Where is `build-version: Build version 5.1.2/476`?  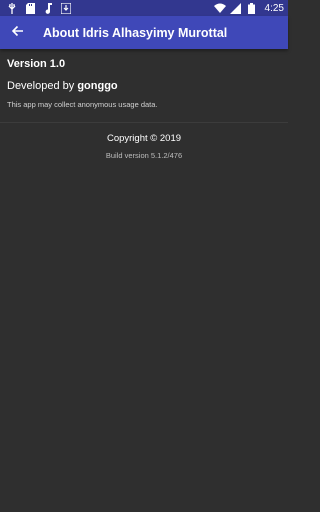
build-version: Build version 5.1.2/476 is located at coordinates (144, 155).